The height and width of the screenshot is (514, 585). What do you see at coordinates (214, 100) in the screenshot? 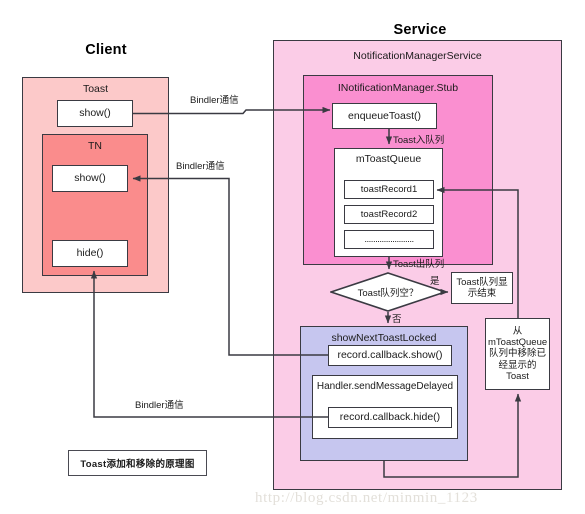
I see `edge-label-binder-1: Bindler通信` at bounding box center [214, 100].